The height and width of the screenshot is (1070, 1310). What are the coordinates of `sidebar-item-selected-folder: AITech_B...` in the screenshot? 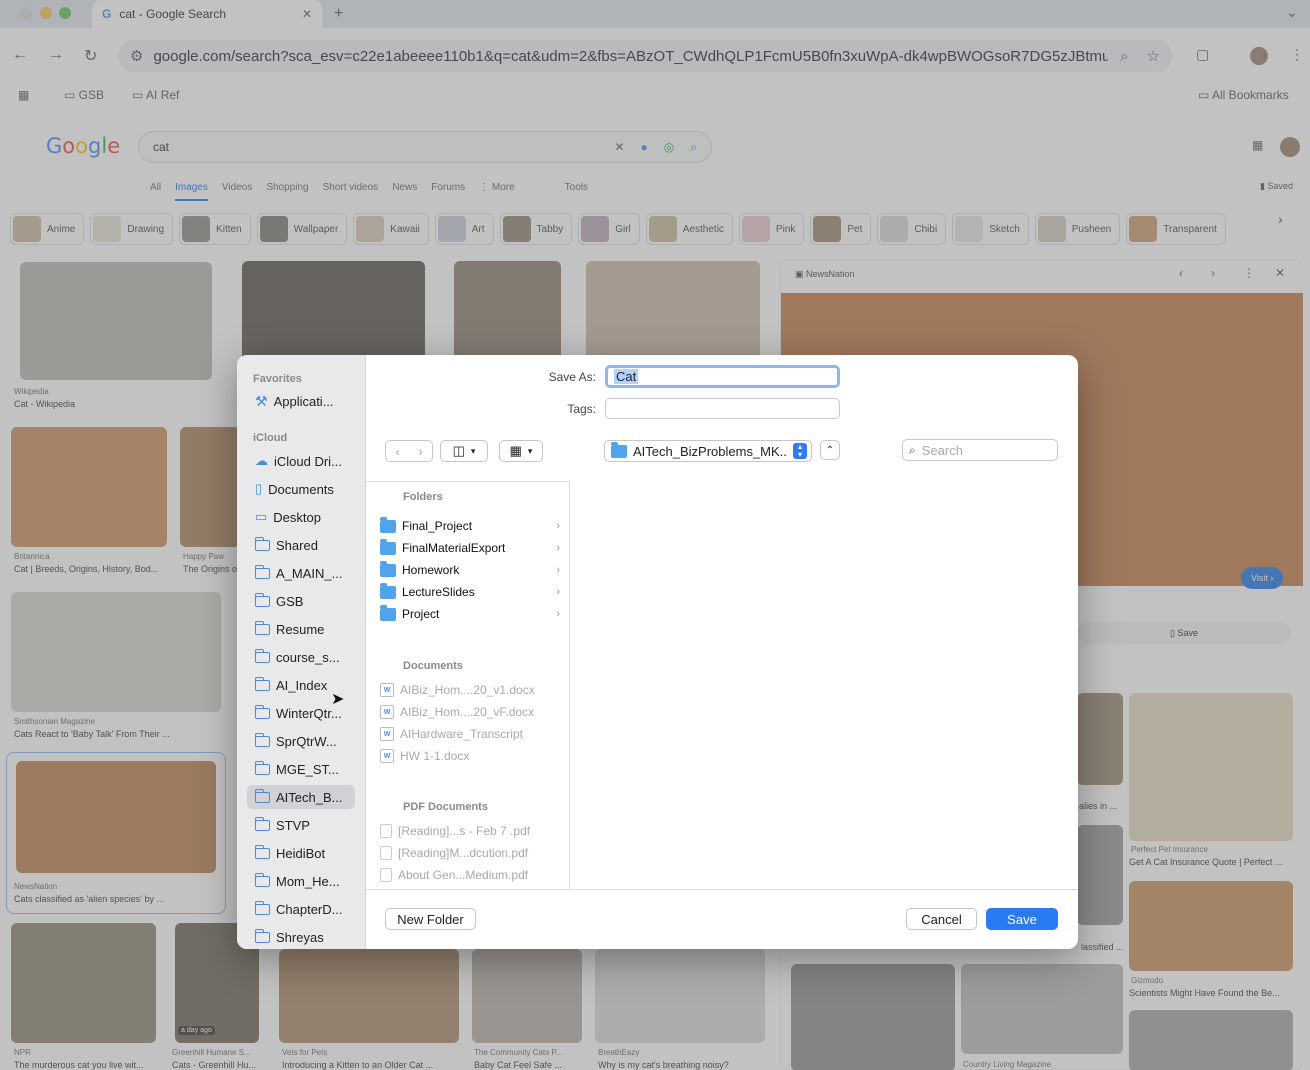 It's located at (301, 797).